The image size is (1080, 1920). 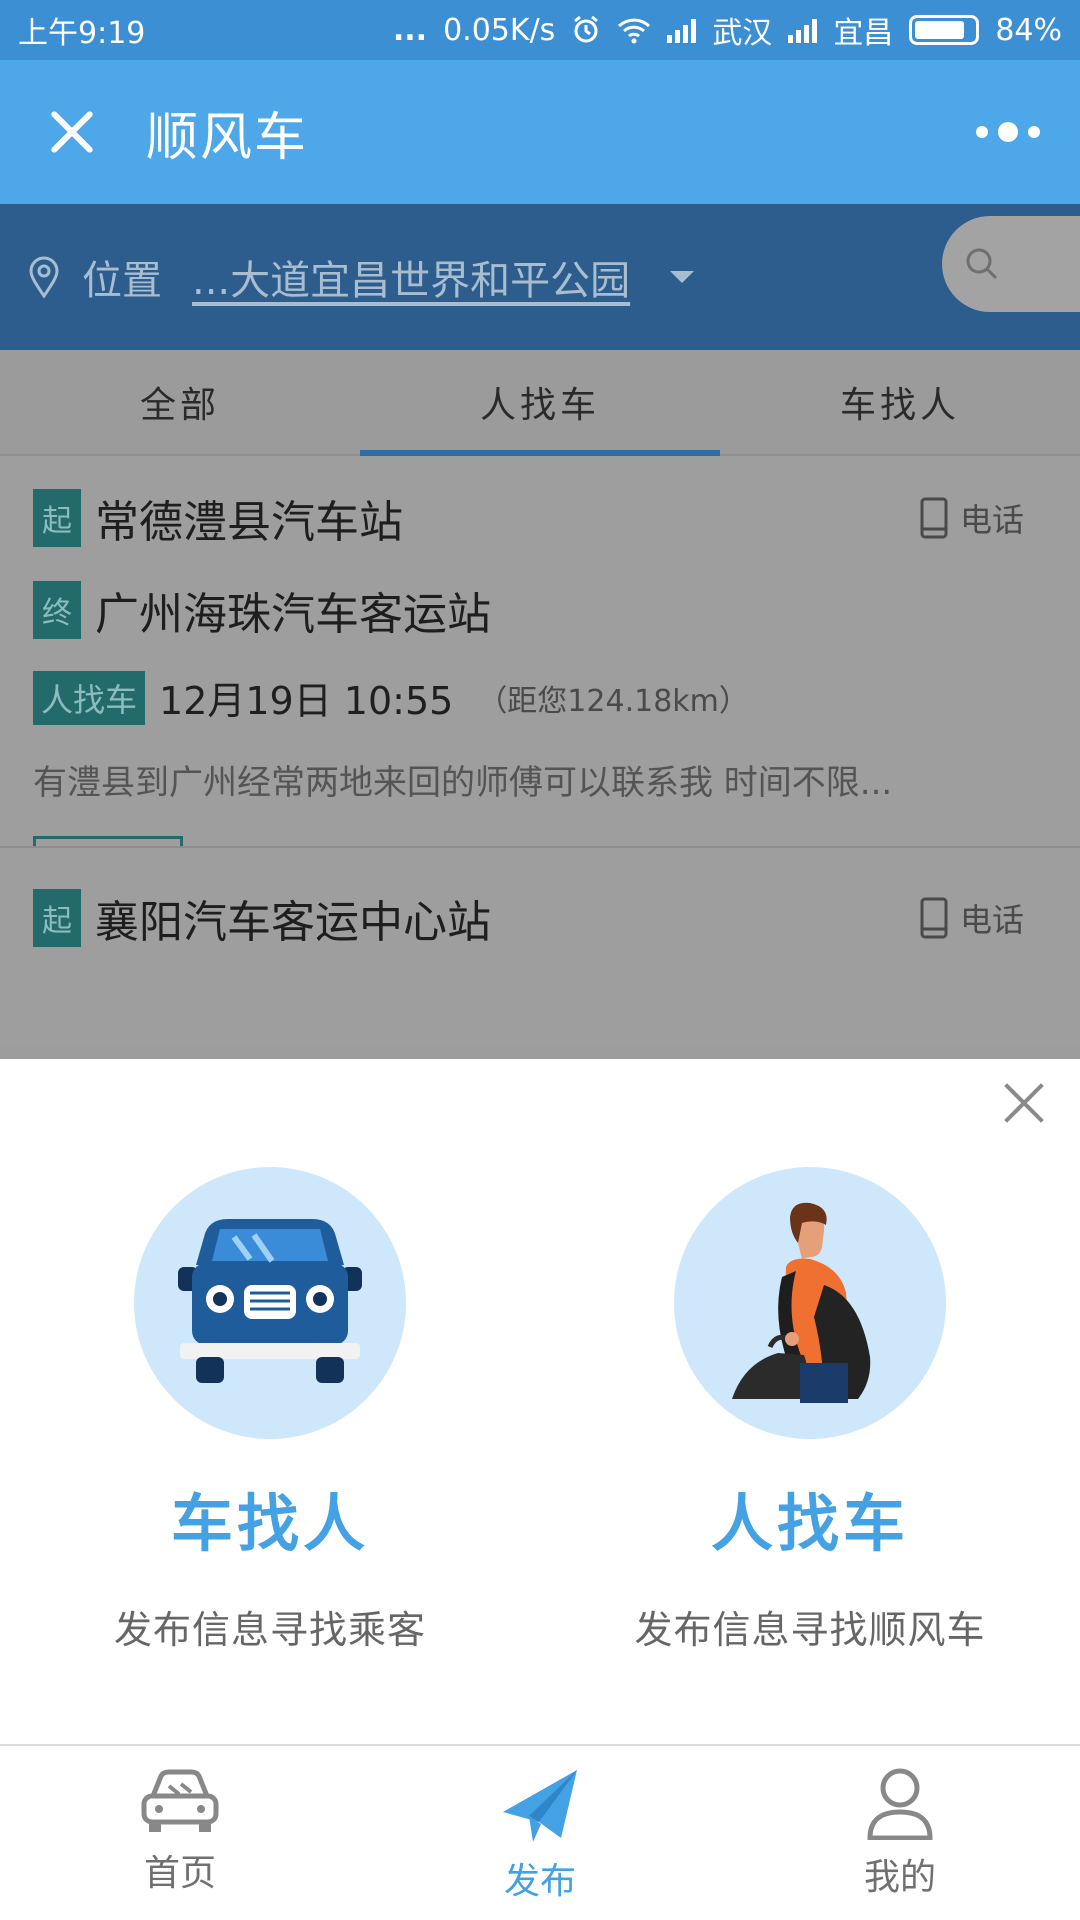 What do you see at coordinates (306, 701) in the screenshot?
I see `departure-time: 12月19日 10:55` at bounding box center [306, 701].